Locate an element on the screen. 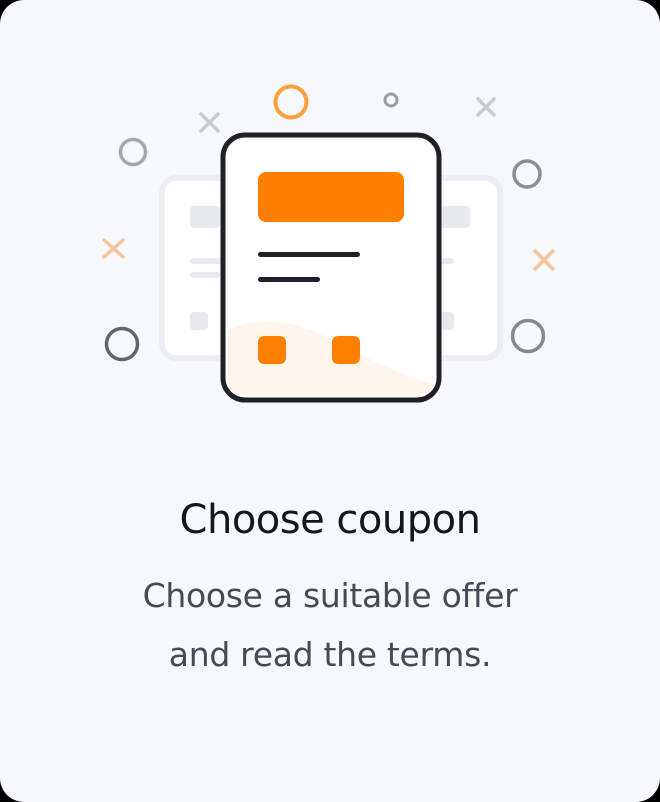  card-description-line: and read the terms. is located at coordinates (330, 654).